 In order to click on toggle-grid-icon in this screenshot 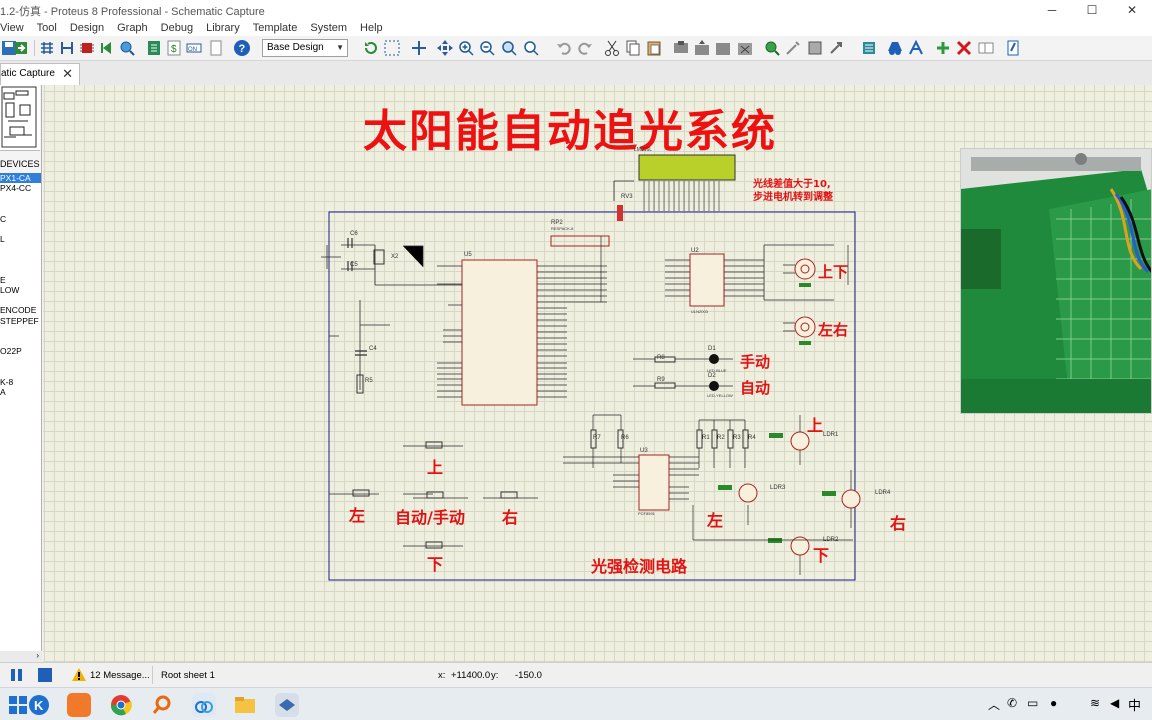, I will do `click(392, 48)`.